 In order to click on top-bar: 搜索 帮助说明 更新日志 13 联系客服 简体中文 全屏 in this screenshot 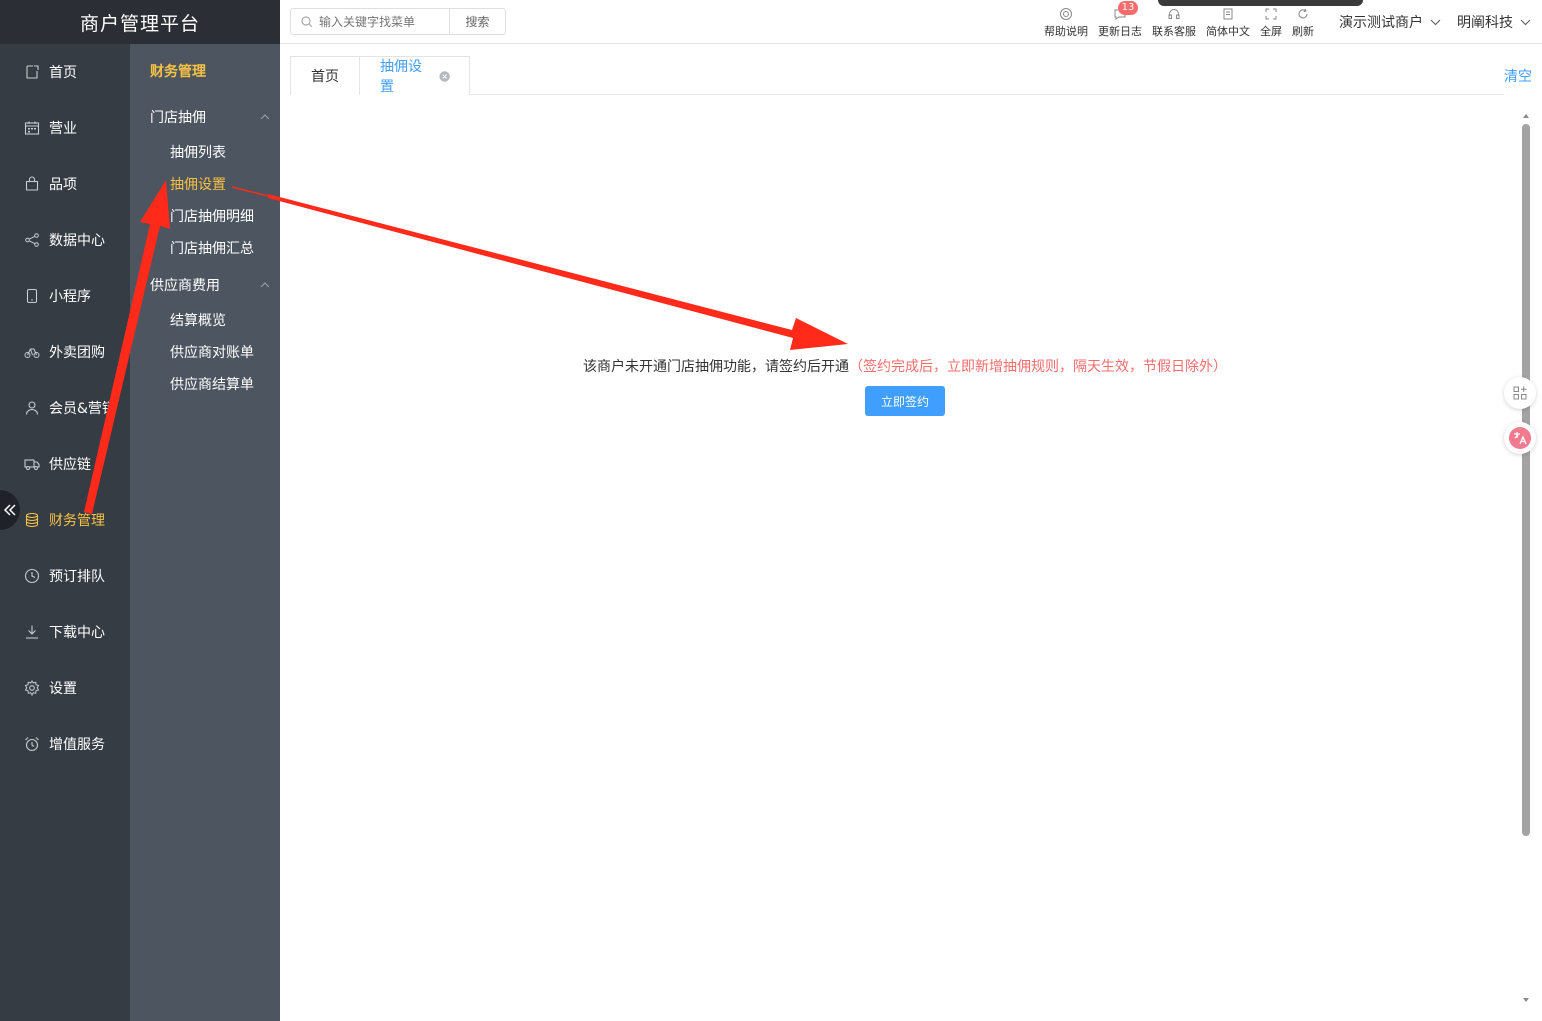, I will do `click(911, 22)`.